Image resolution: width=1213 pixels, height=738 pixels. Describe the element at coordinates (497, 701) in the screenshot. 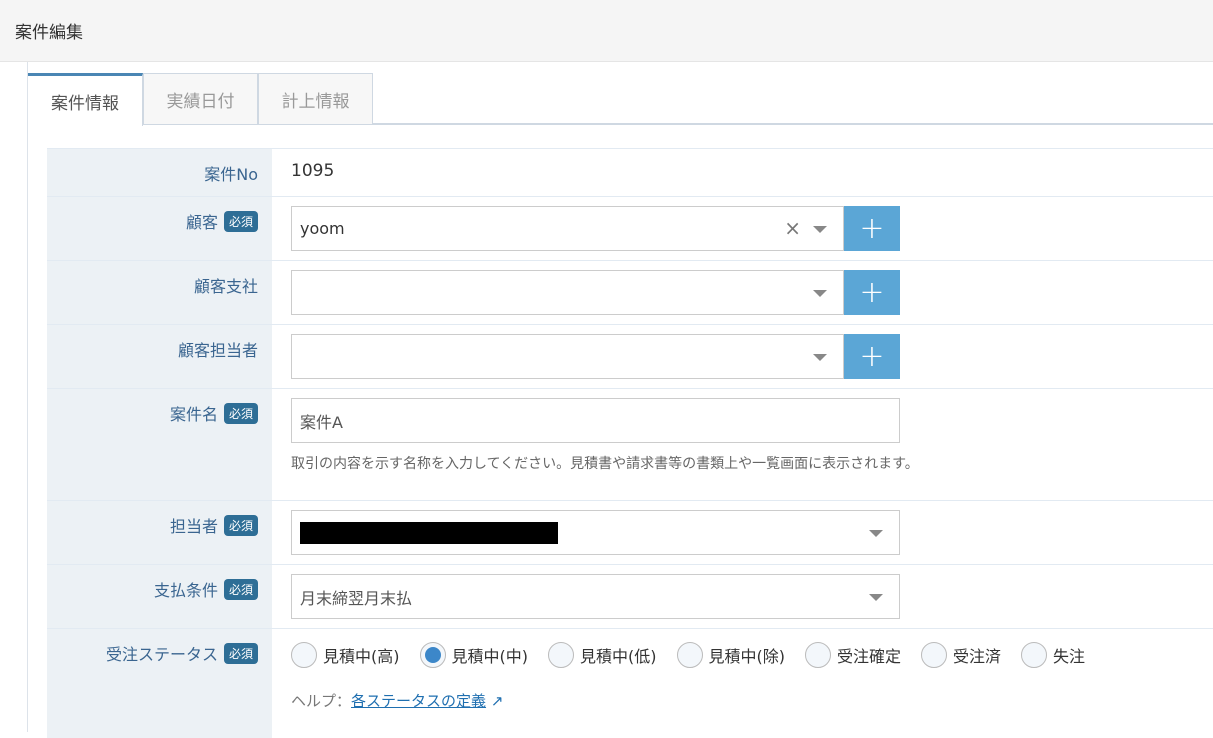

I see `external-link-icon: ↗` at that location.